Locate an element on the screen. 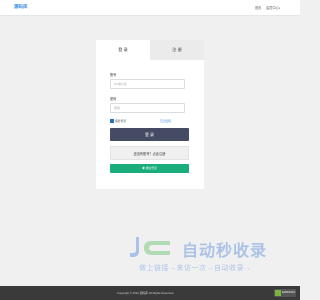  tab-login: 登 录 is located at coordinates (123, 50).